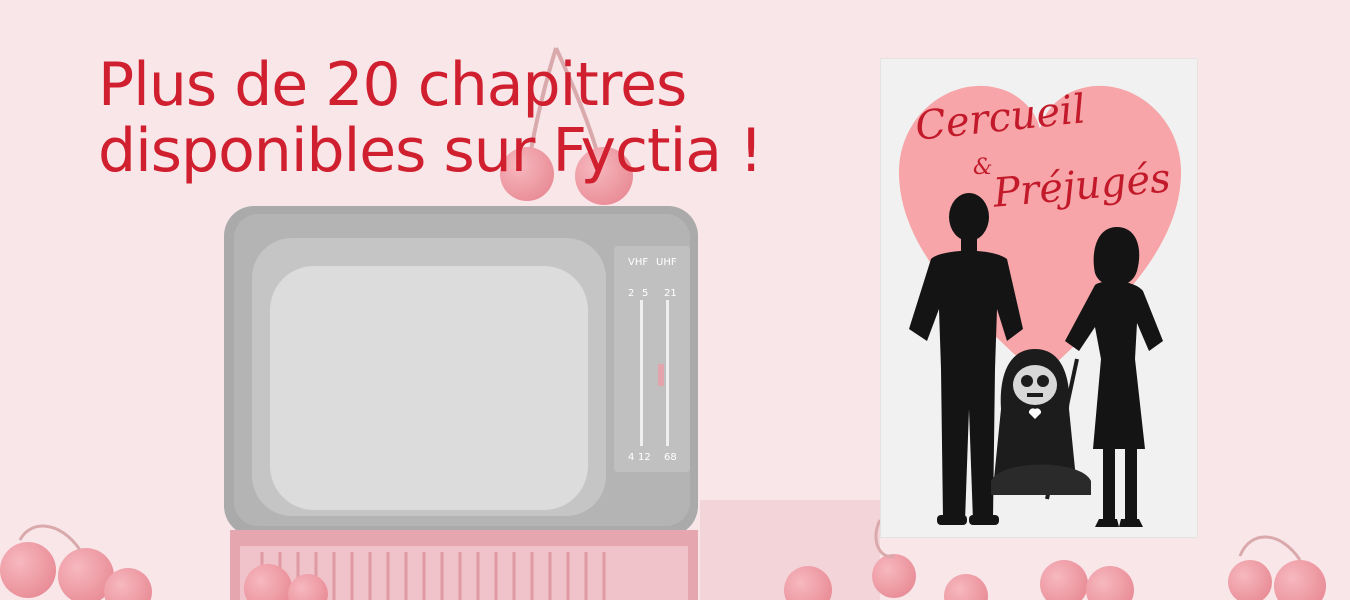  I want to click on tv-num-12: 12, so click(644, 457).